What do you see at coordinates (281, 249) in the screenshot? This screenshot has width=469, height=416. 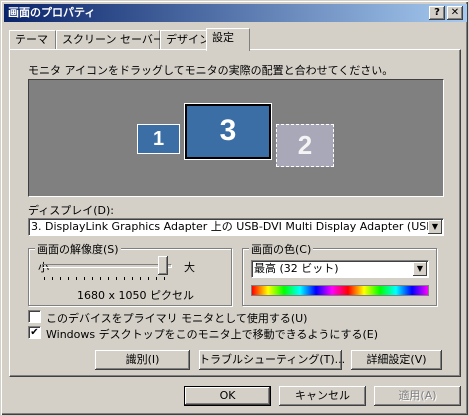 I see `color-group-title: 画面の色(C)` at bounding box center [281, 249].